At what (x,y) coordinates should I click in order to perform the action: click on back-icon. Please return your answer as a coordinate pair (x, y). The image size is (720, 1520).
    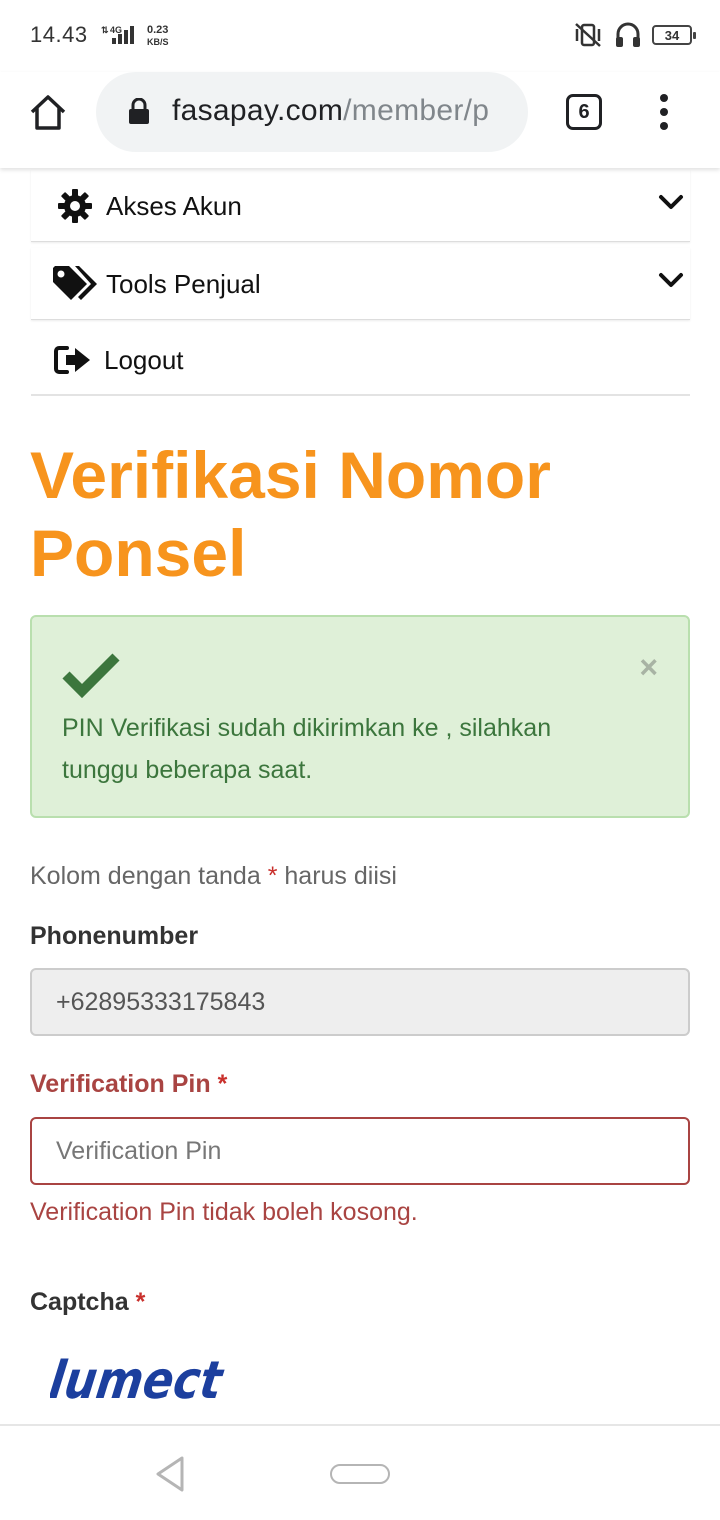
    Looking at the image, I should click on (170, 1474).